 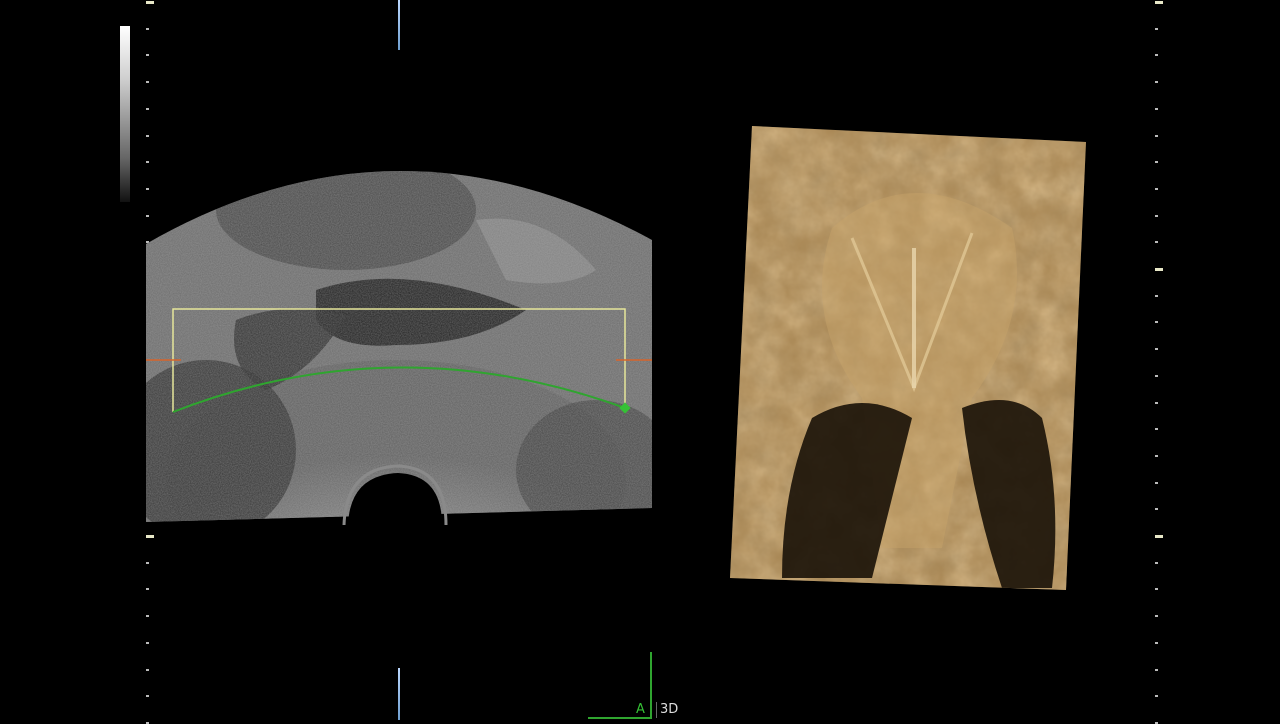 What do you see at coordinates (399, 694) in the screenshot?
I see `bottom-cursor-marker` at bounding box center [399, 694].